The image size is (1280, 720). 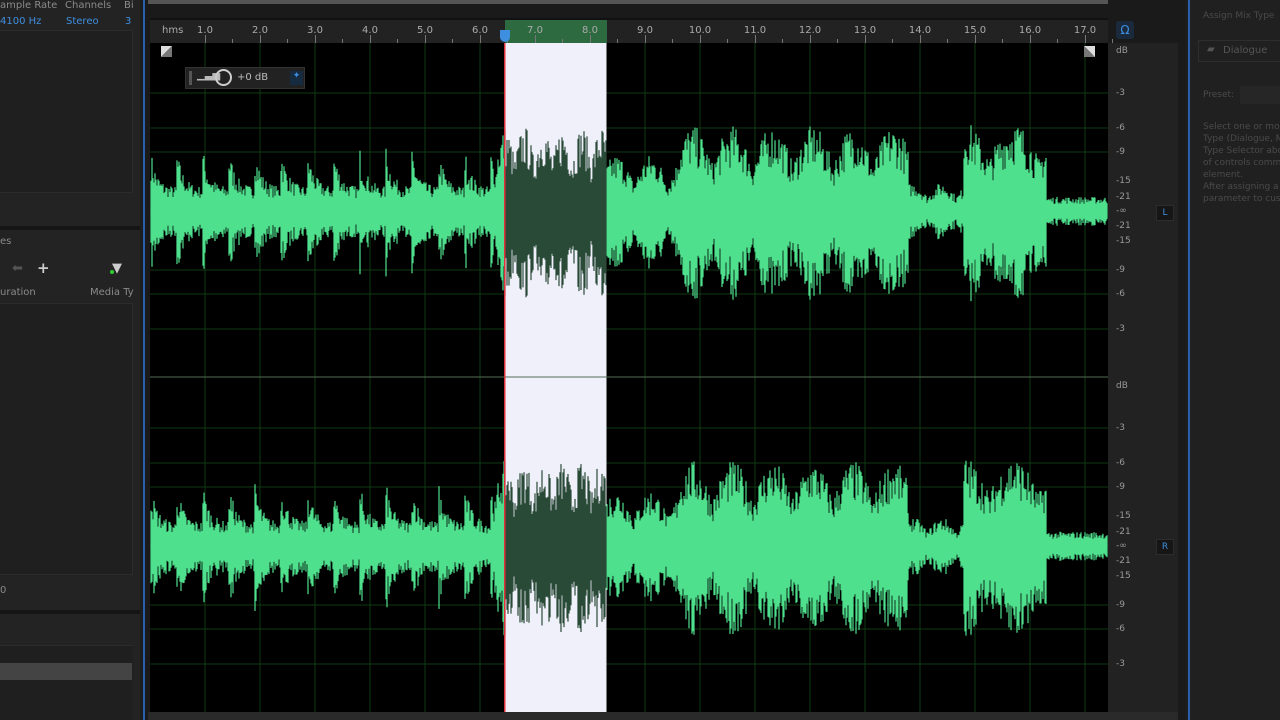 What do you see at coordinates (66, 111) in the screenshot?
I see `file-list` at bounding box center [66, 111].